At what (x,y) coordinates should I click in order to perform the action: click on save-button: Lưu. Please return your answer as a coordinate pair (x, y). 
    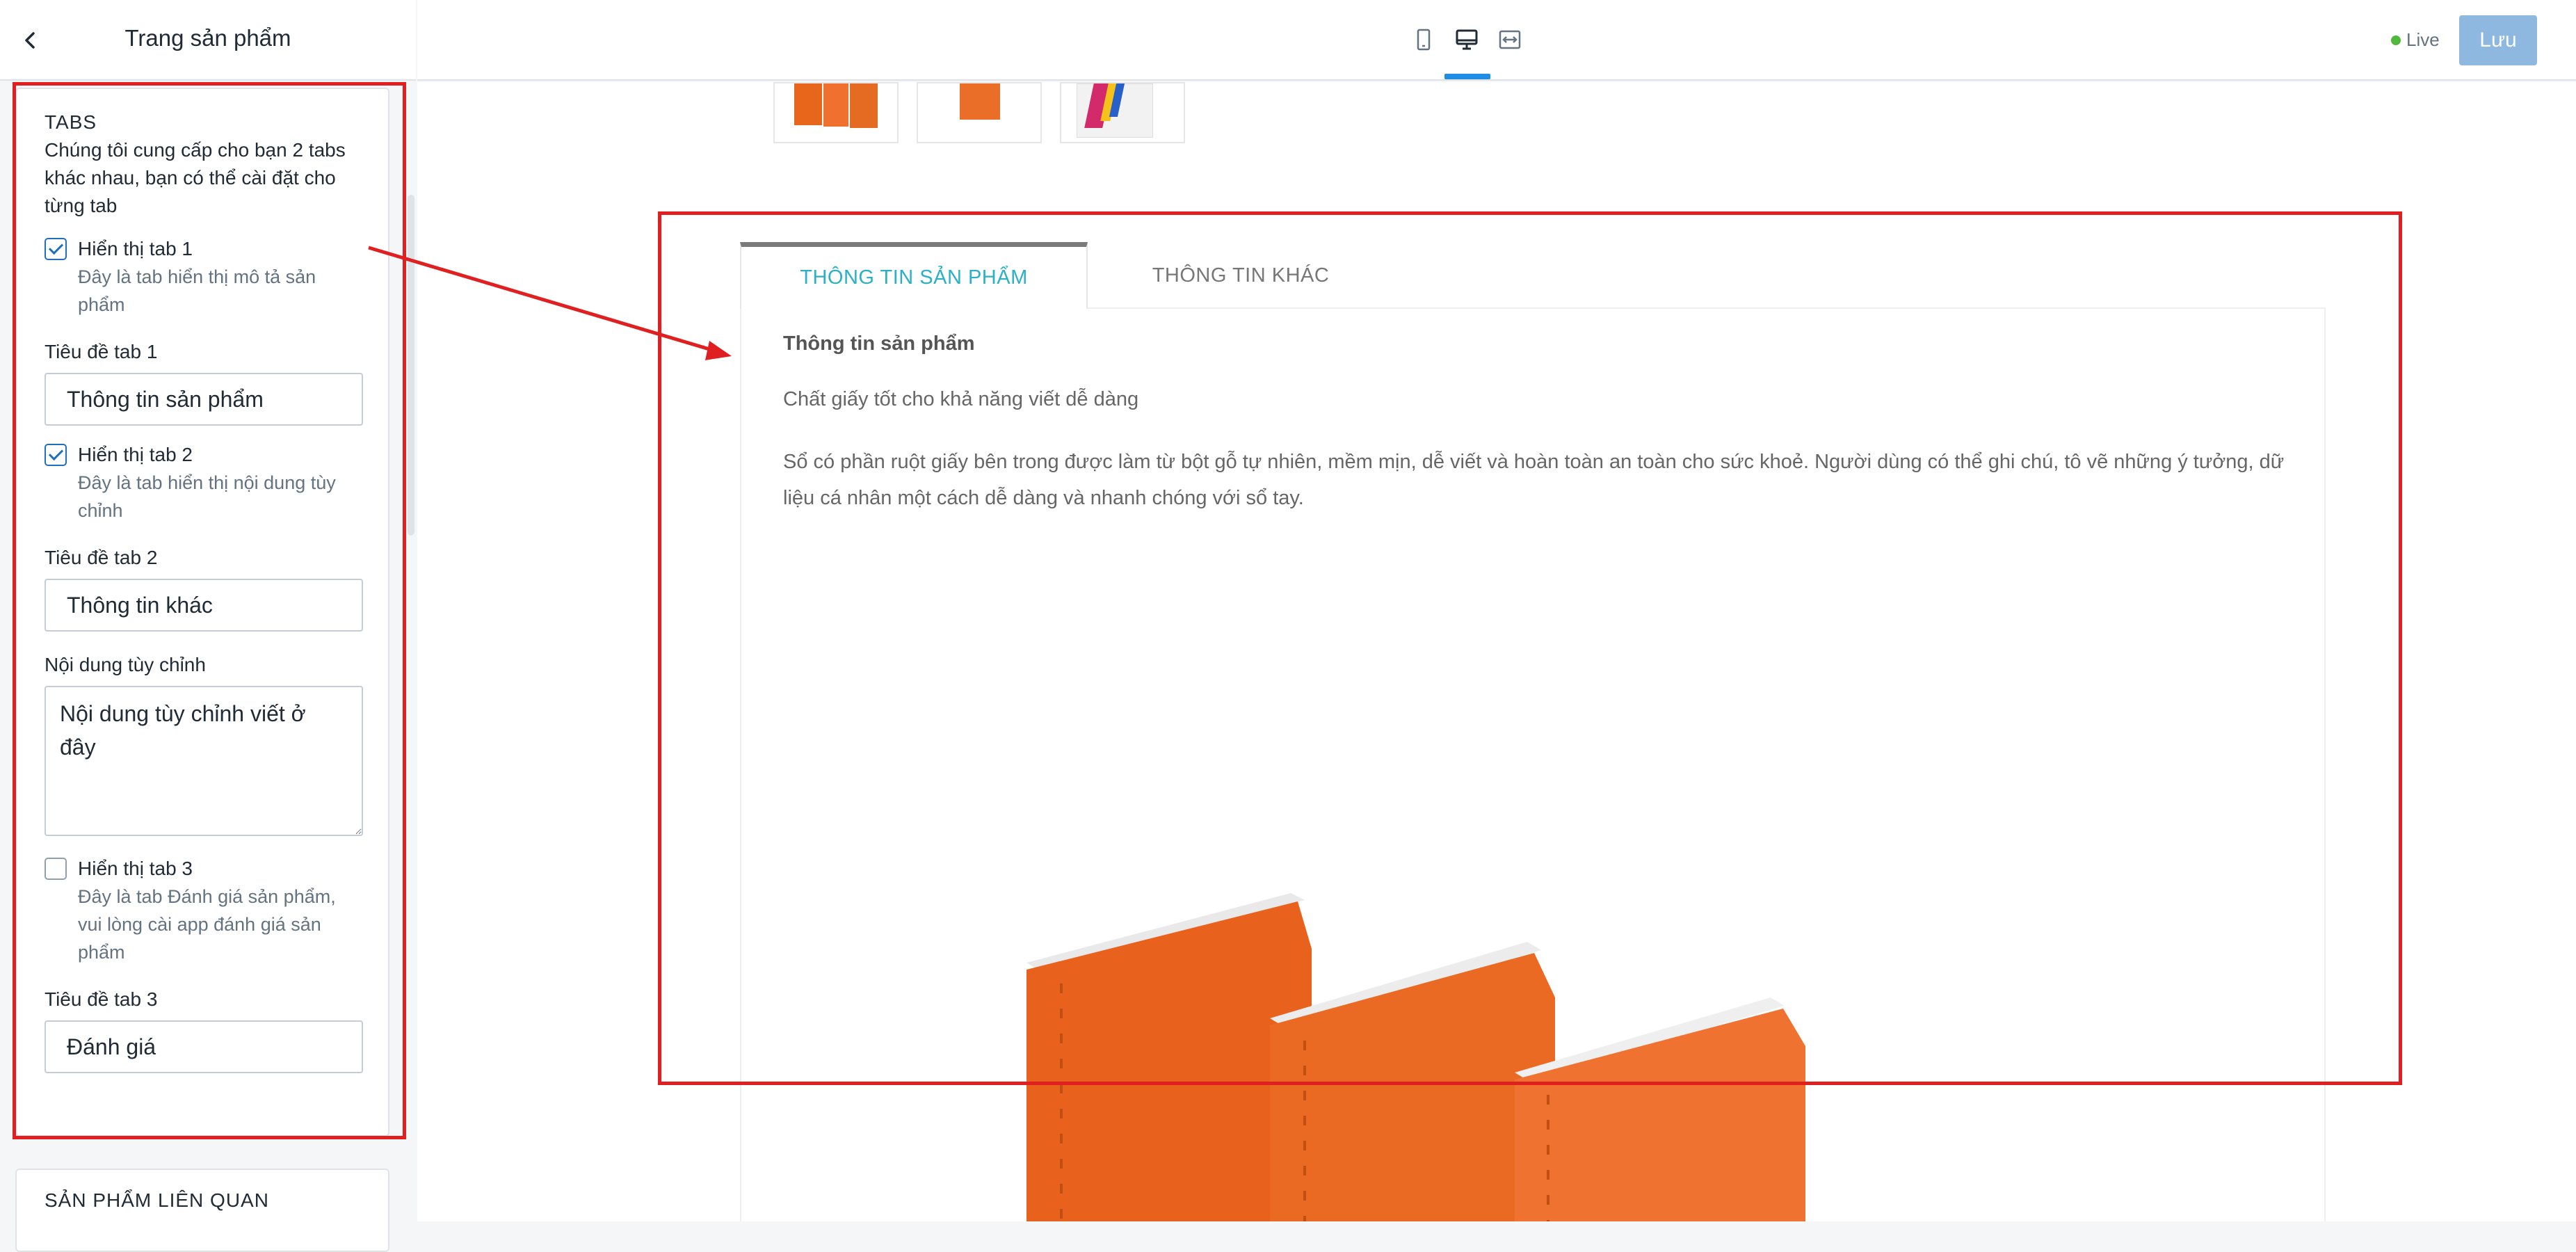
    Looking at the image, I should click on (2498, 40).